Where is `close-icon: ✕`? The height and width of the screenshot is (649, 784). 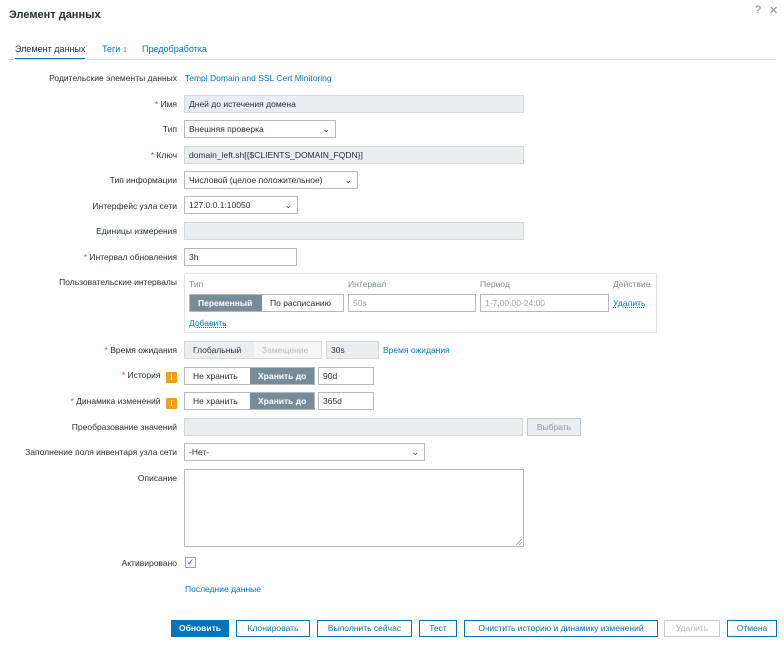 close-icon: ✕ is located at coordinates (773, 10).